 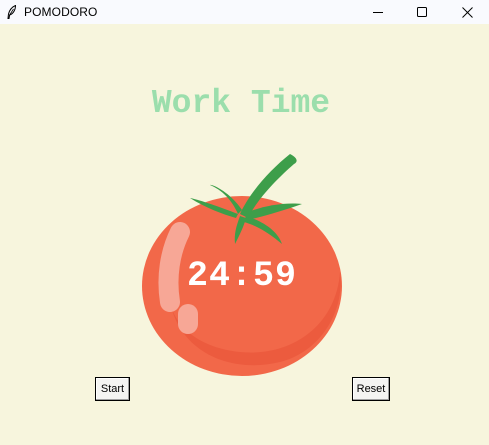 I want to click on timer-display: 24:59, so click(x=242, y=276).